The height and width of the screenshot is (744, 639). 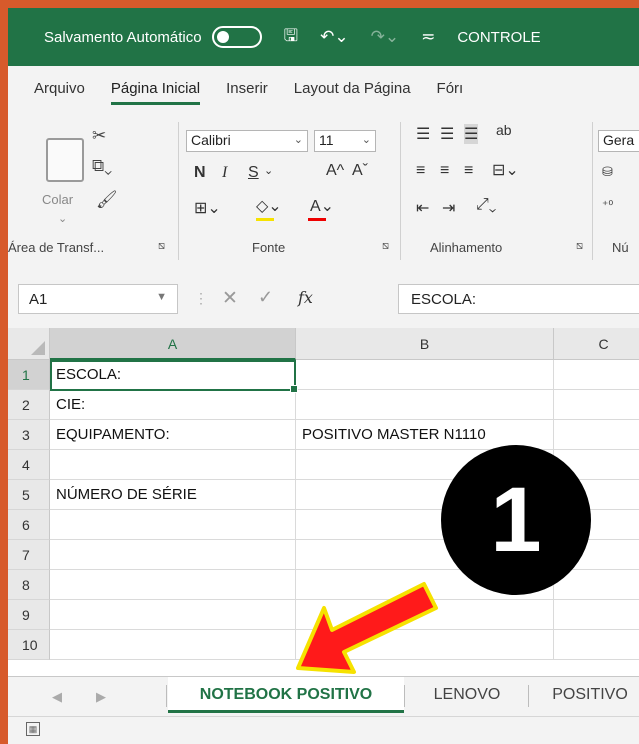 I want to click on status-bar: ▦, so click(x=323, y=730).